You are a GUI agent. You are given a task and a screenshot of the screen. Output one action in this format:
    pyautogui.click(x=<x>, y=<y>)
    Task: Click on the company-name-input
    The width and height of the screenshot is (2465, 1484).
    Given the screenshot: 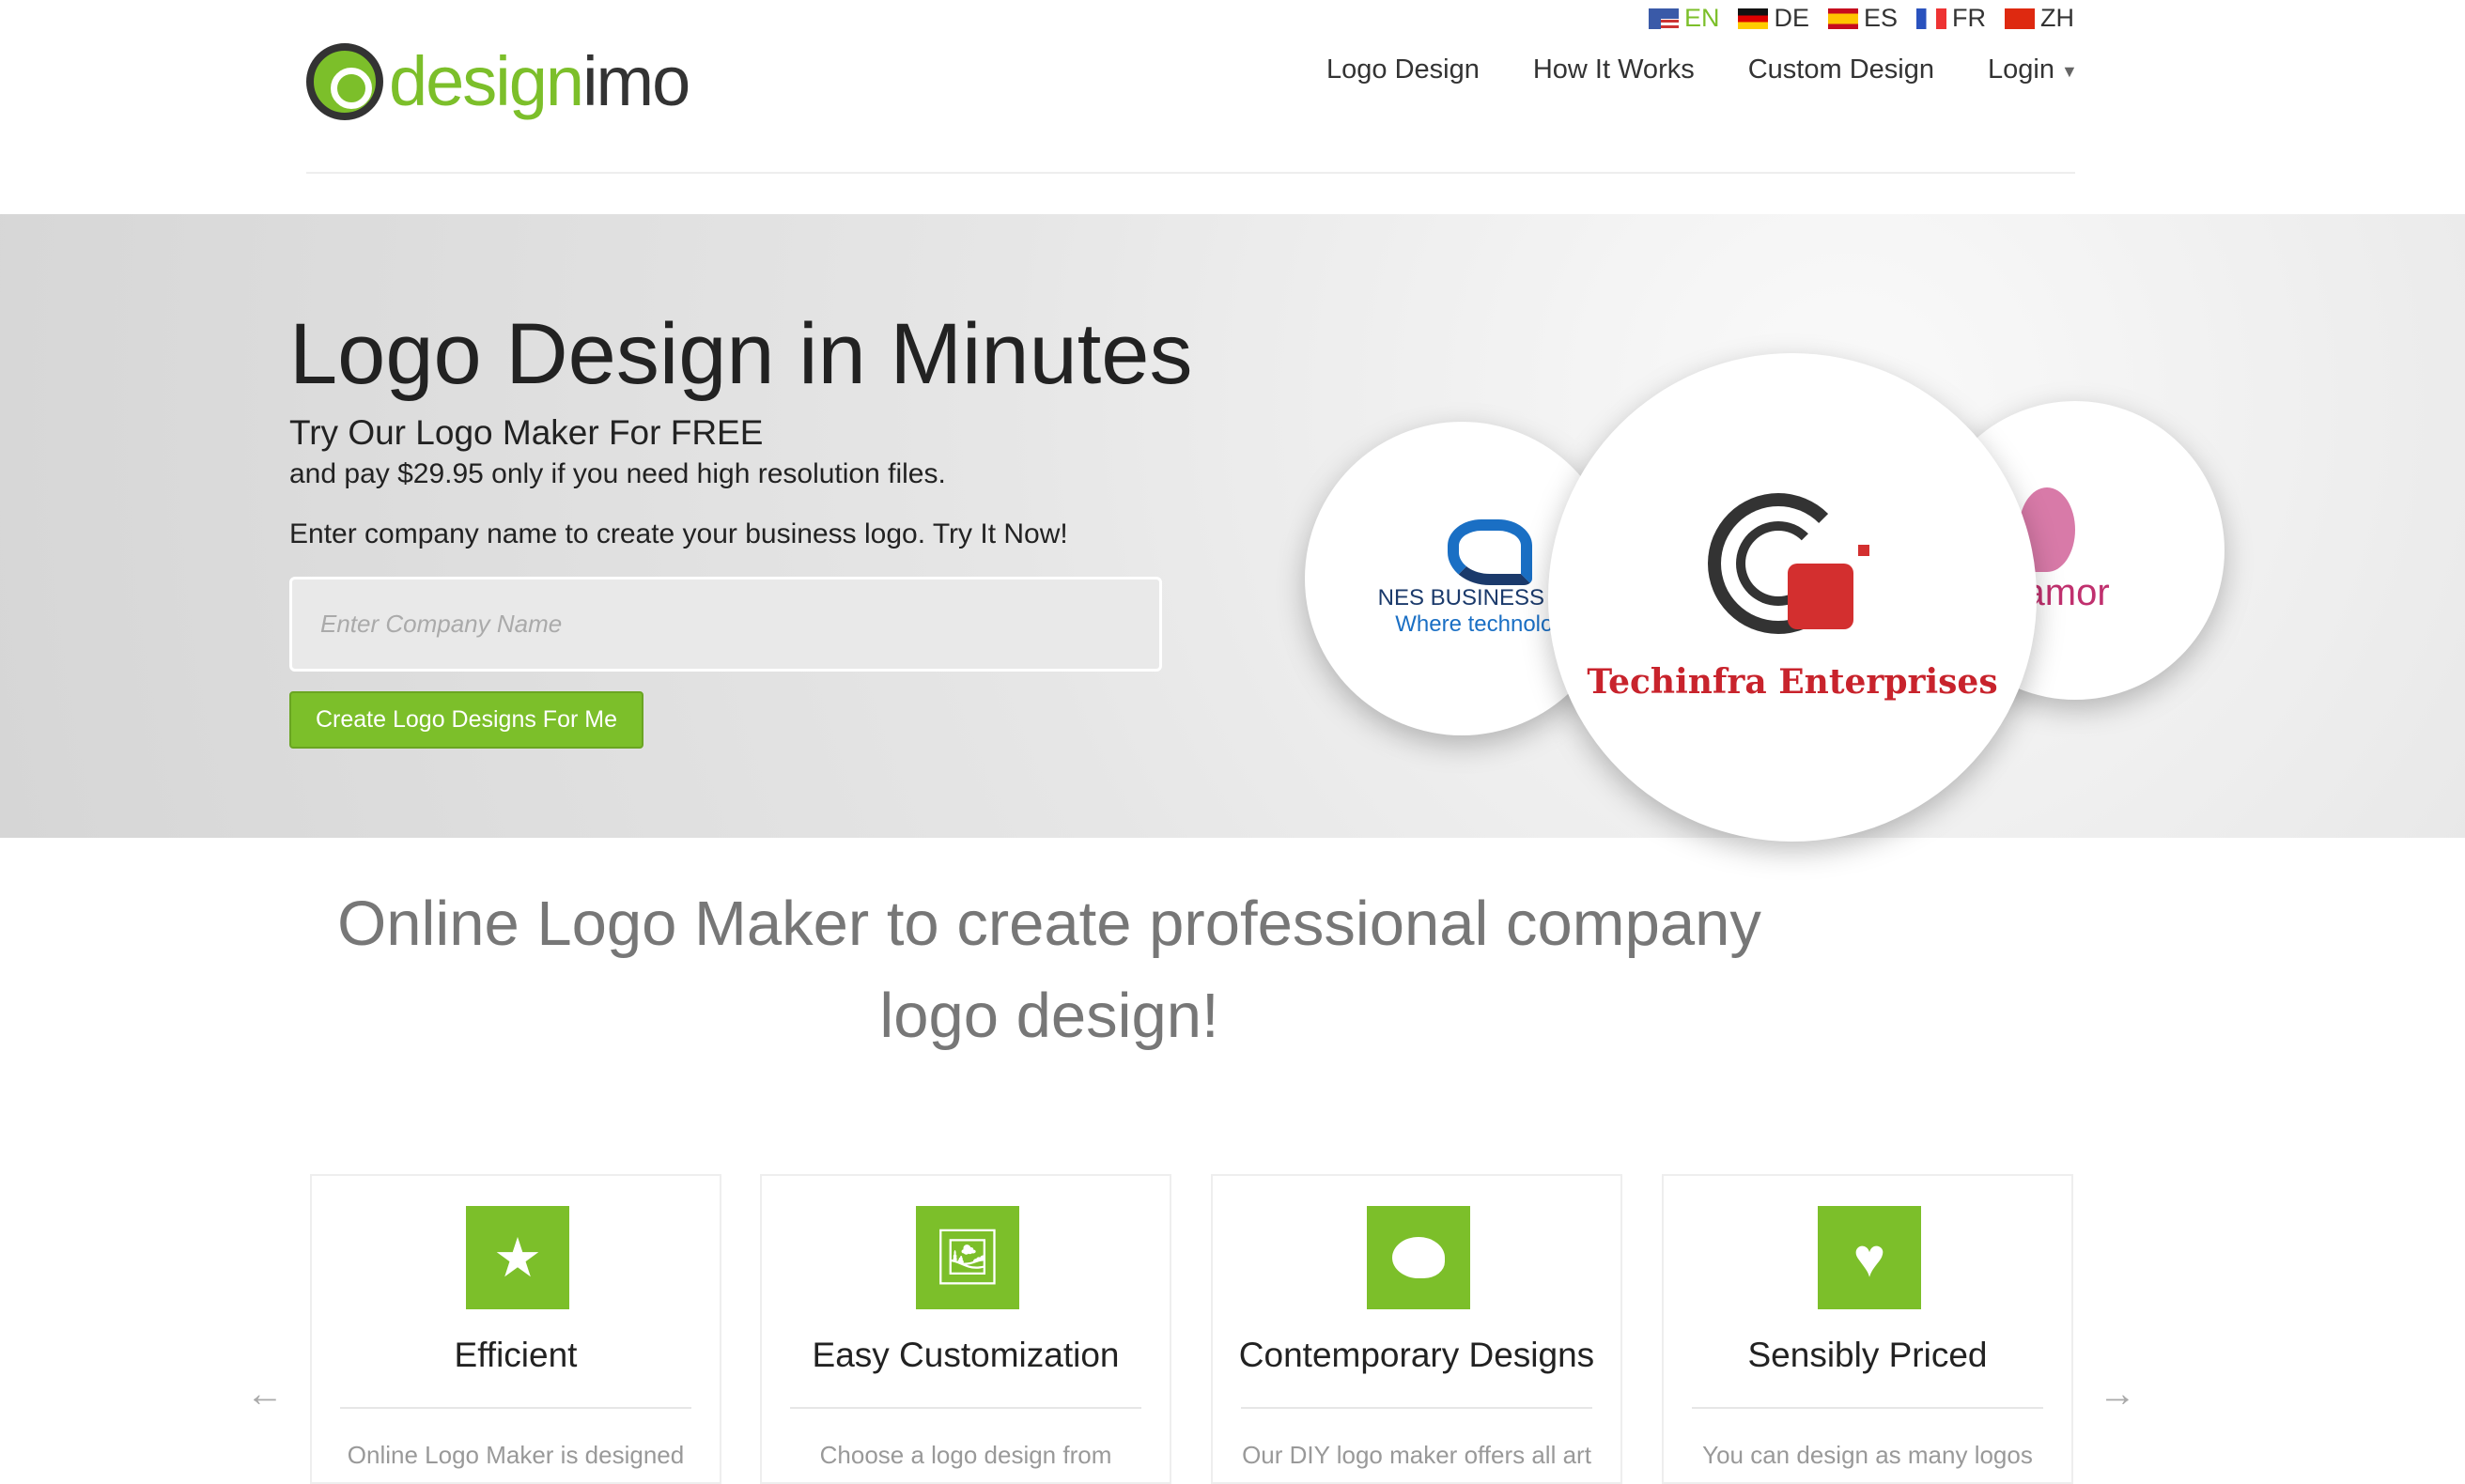 What is the action you would take?
    pyautogui.click(x=725, y=624)
    